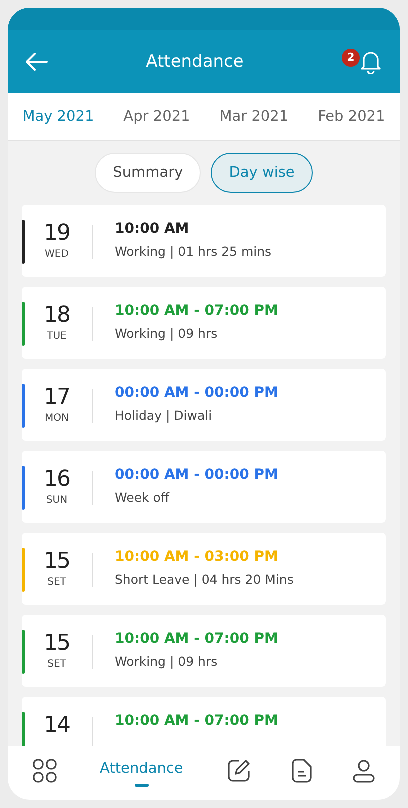  Describe the element at coordinates (302, 771) in the screenshot. I see `document-icon` at that location.